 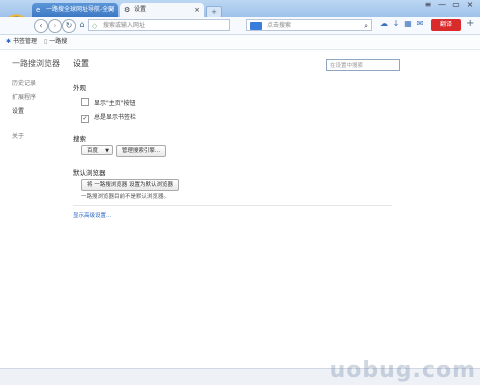 I want to click on title-bar: e 一路搜全球网址导航-全网 × ⚙ 设置 × + ≡ — ▭ ×, so click(x=240, y=9).